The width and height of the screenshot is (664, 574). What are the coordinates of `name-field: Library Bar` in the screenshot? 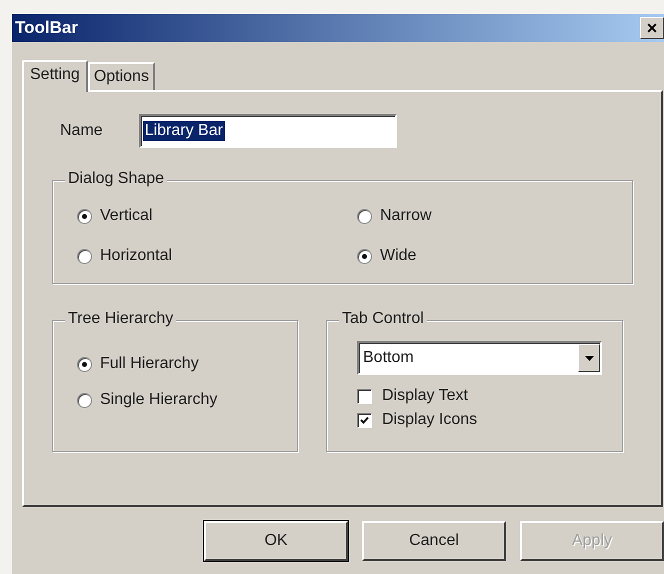 It's located at (267, 131).